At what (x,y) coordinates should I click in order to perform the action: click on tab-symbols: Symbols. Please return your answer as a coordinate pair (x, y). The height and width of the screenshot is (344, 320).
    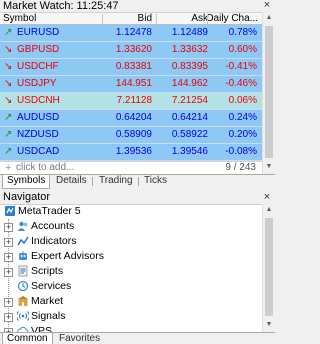
    Looking at the image, I should click on (26, 182).